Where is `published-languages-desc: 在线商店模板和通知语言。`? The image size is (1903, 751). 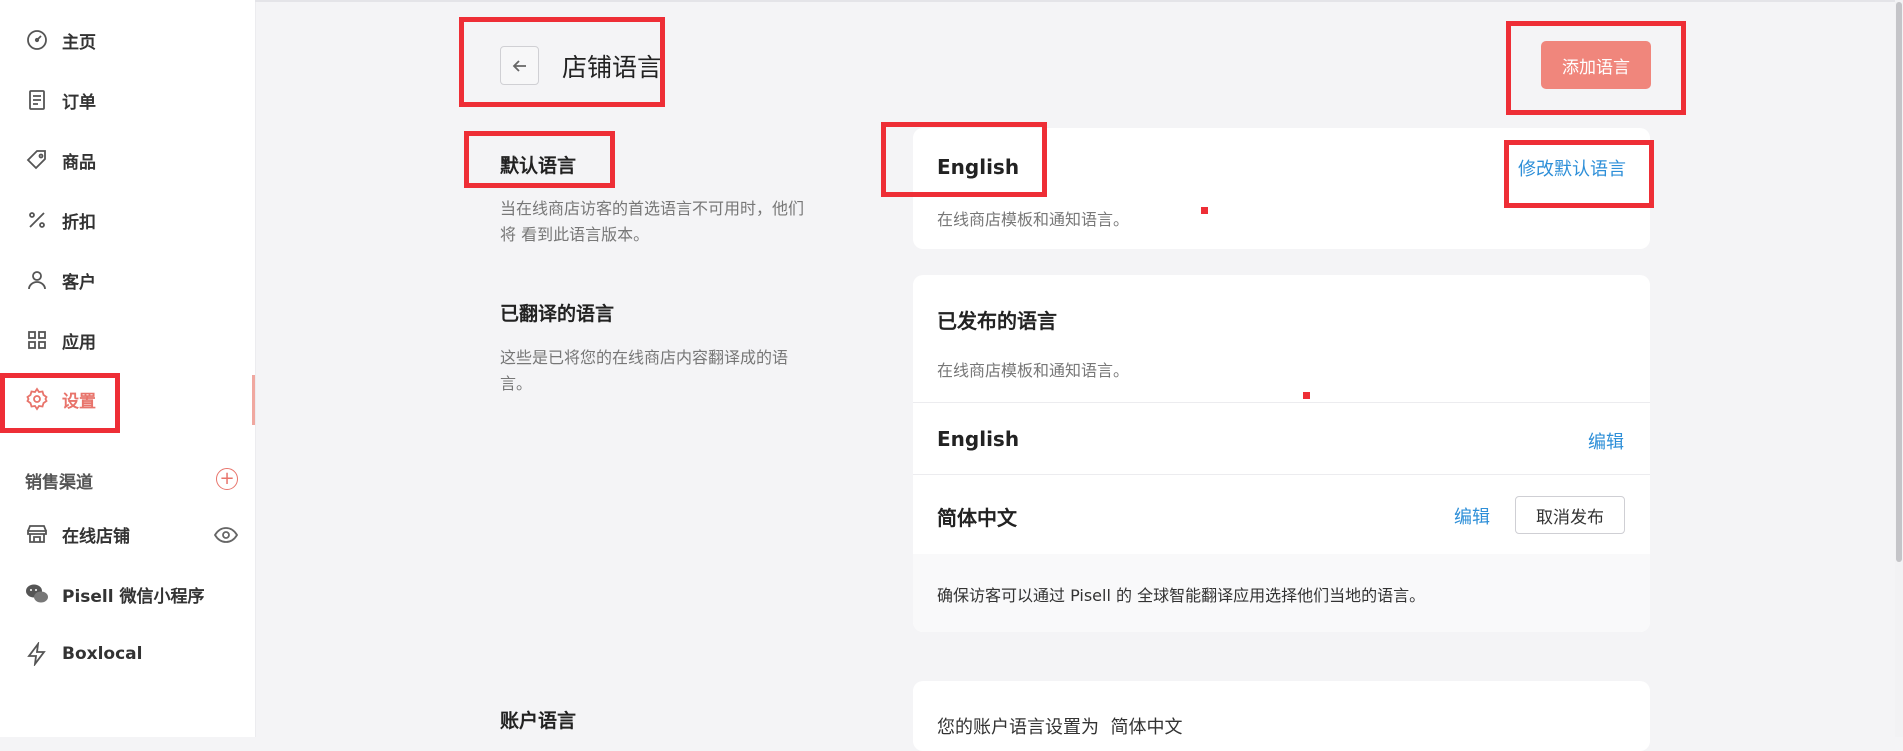
published-languages-desc: 在线商店模板和通知语言。 is located at coordinates (1033, 370).